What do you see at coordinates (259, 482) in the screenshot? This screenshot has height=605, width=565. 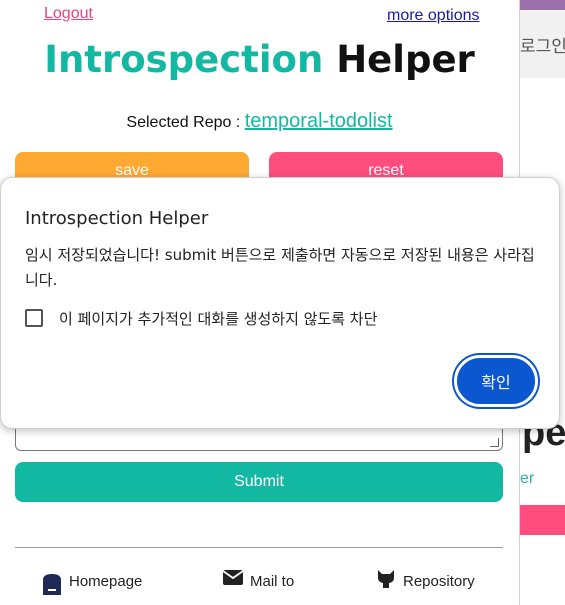 I see `submit-button: Submit` at bounding box center [259, 482].